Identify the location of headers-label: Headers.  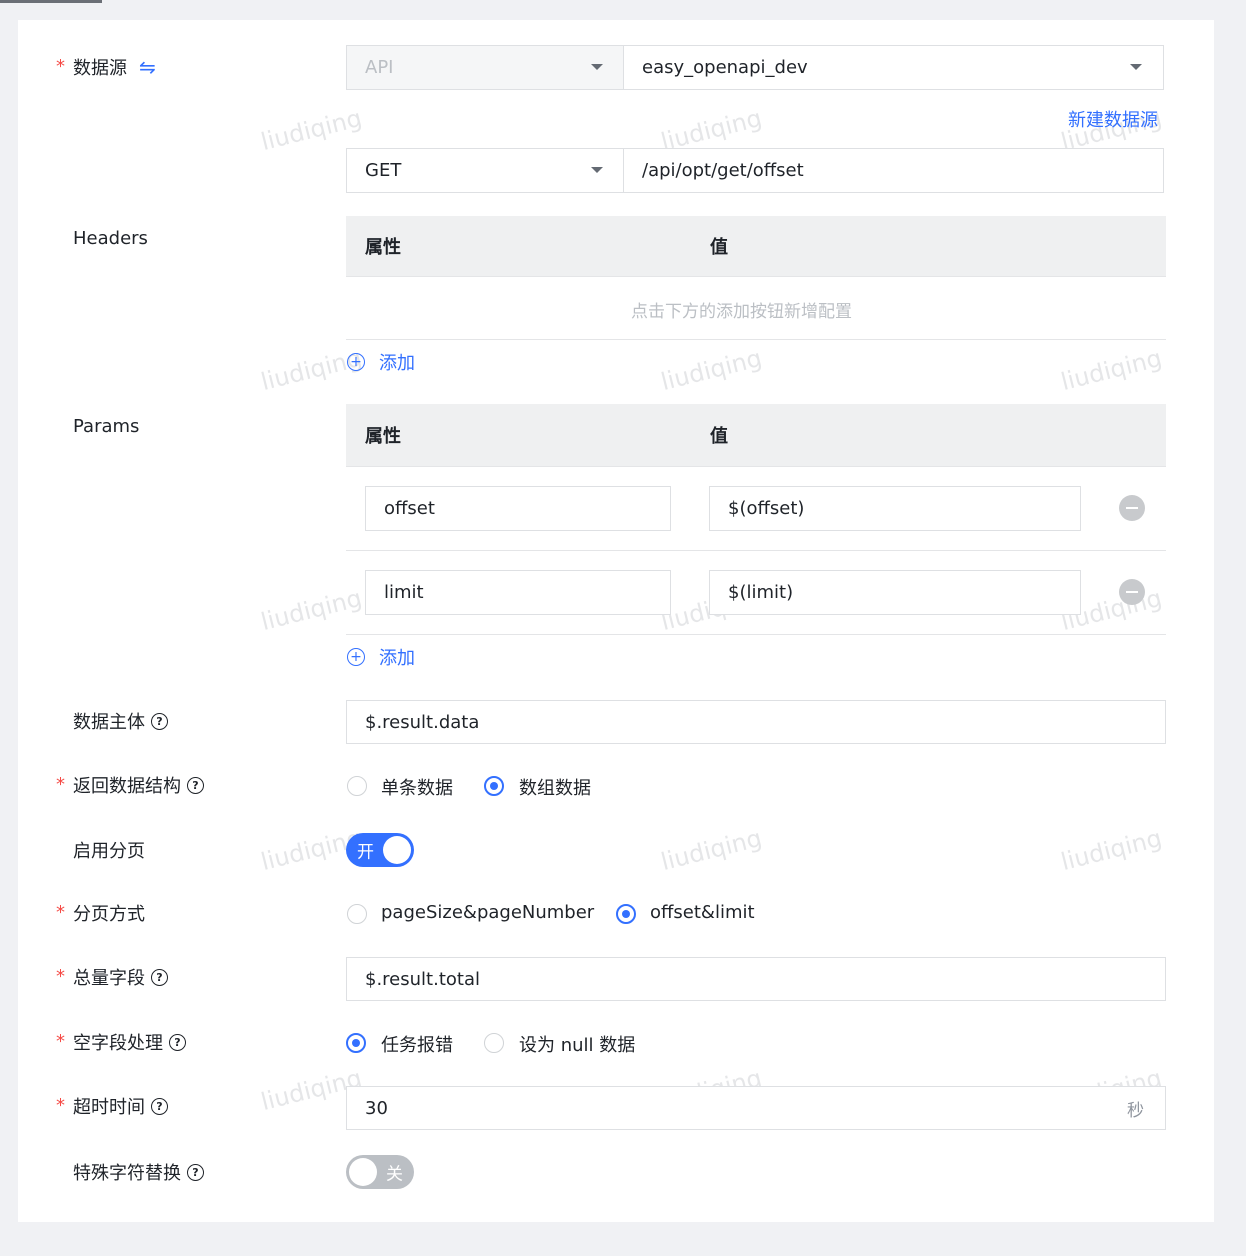
(110, 238).